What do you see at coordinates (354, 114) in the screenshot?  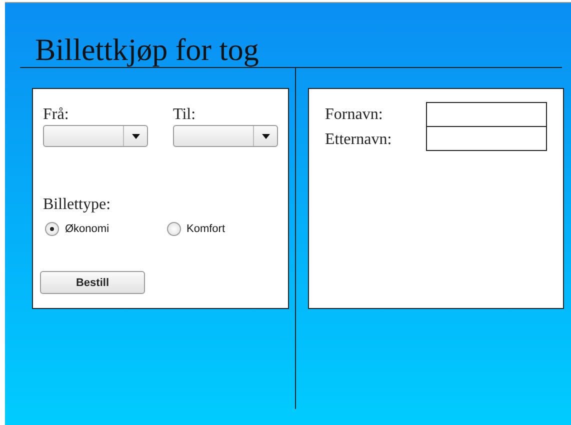 I see `field-label: Fornavn:` at bounding box center [354, 114].